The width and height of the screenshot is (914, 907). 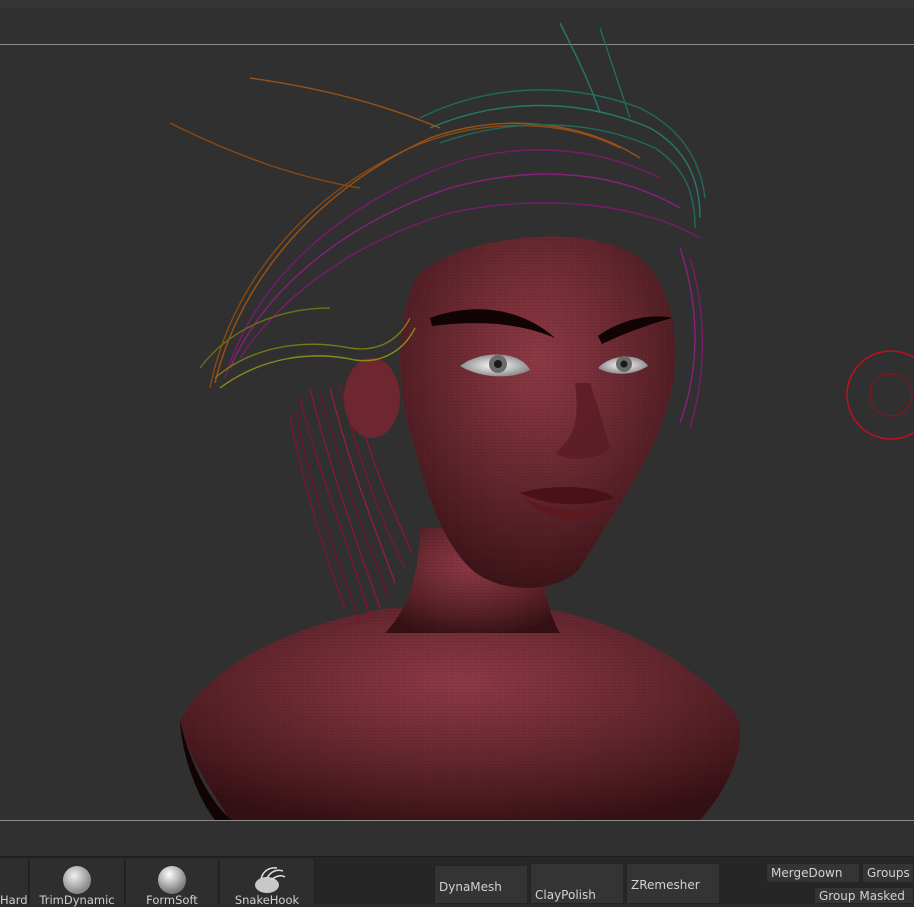 I want to click on dynamesh-button: DynaMesh, so click(x=481, y=884).